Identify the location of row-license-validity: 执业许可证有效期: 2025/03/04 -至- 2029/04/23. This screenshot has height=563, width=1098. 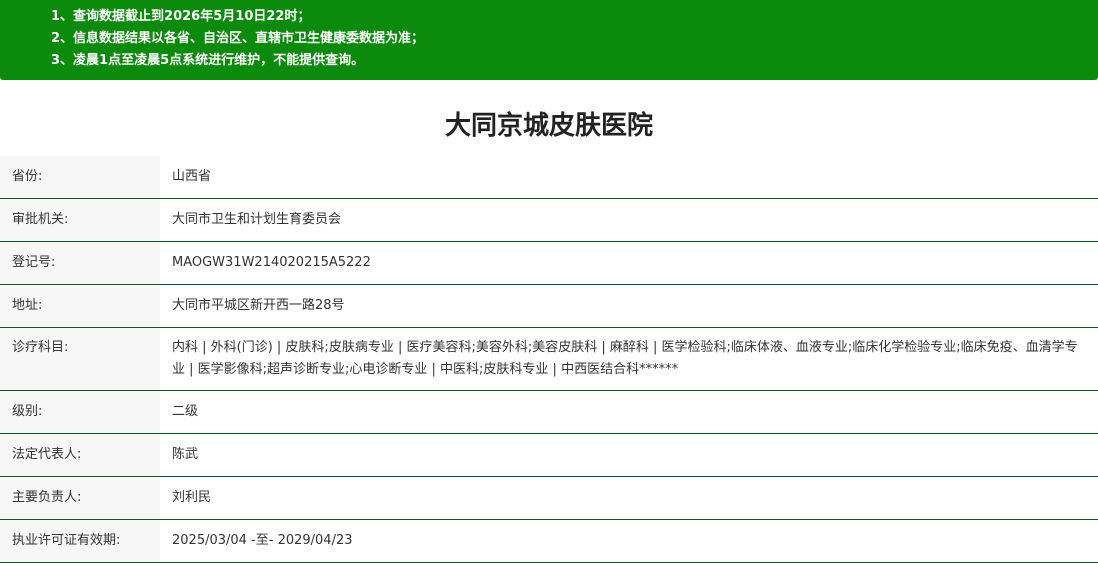
(549, 541).